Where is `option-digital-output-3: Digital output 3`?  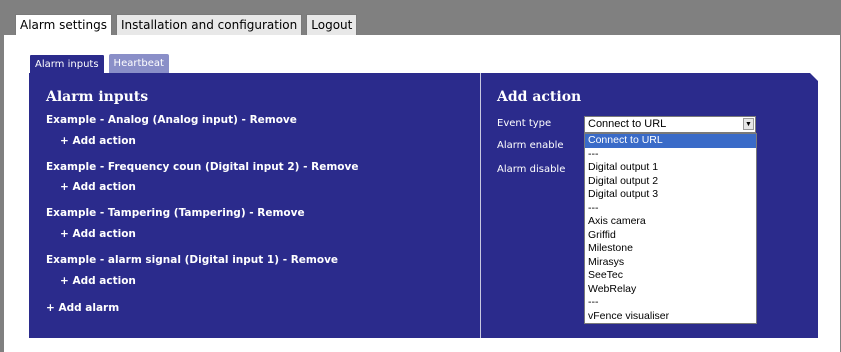 option-digital-output-3: Digital output 3 is located at coordinates (670, 195).